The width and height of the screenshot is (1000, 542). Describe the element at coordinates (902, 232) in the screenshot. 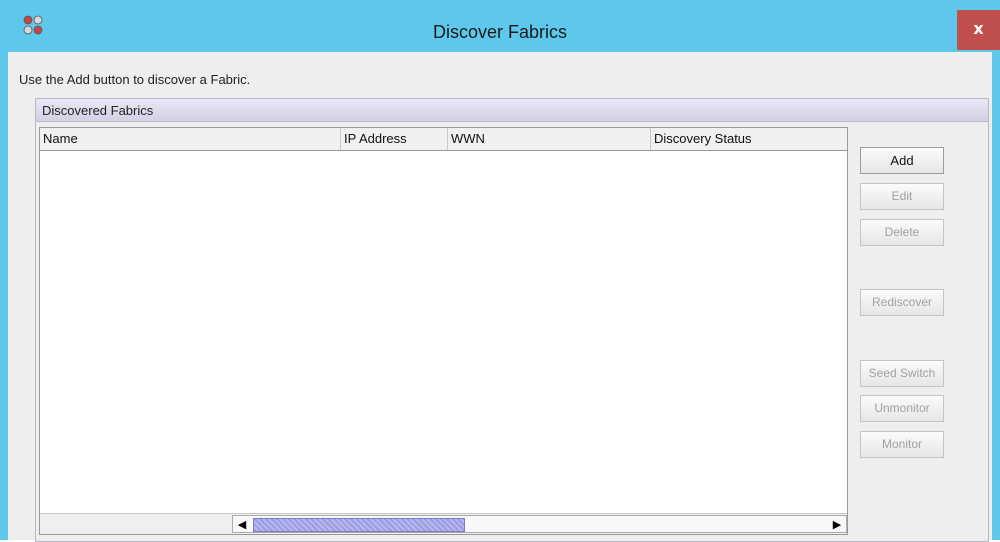

I see `delete-button: Delete` at that location.